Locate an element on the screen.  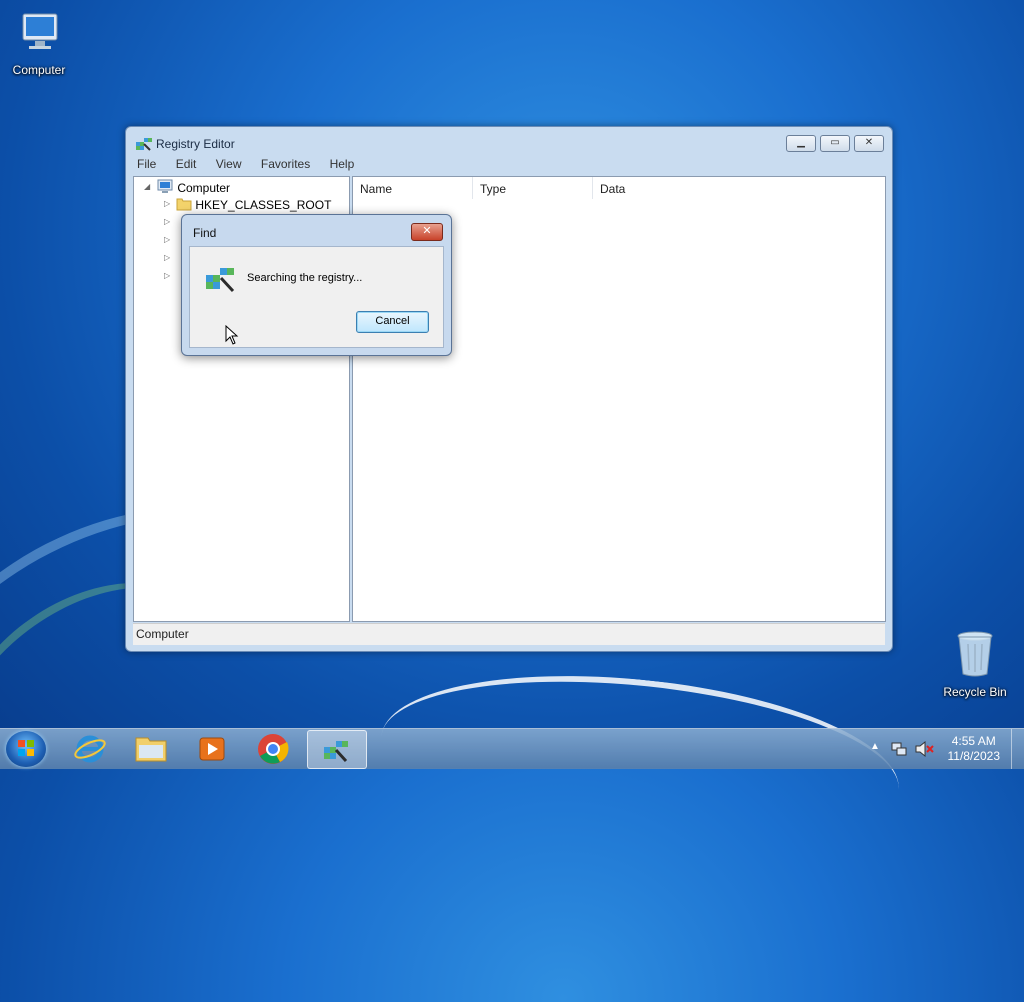
find-dialog-close-button: ✕ is located at coordinates (427, 232).